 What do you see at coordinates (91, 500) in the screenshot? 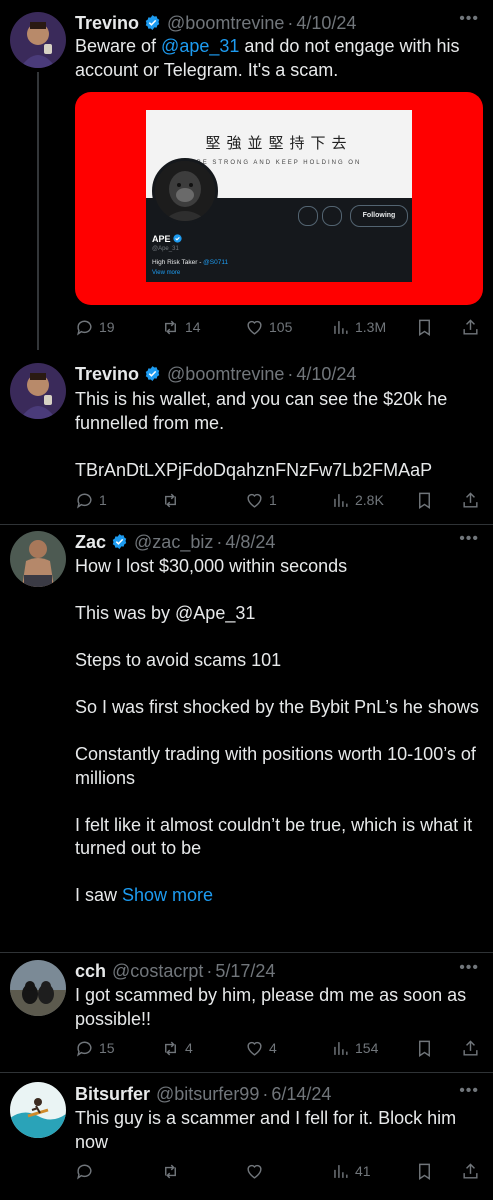
I see `reply-button: 1` at bounding box center [91, 500].